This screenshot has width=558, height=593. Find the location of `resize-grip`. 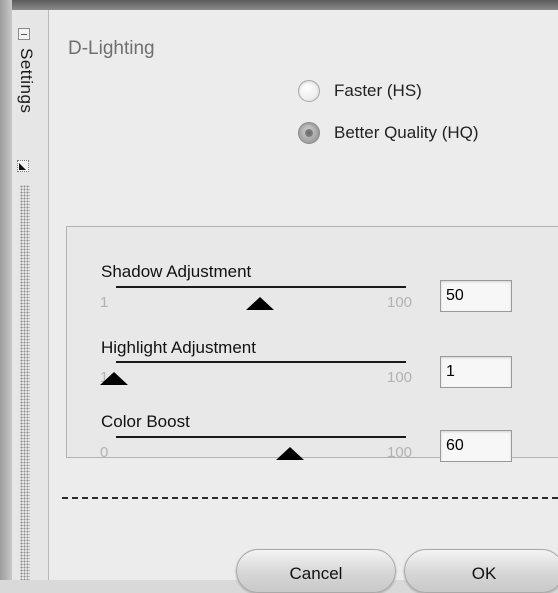

resize-grip is located at coordinates (25, 382).